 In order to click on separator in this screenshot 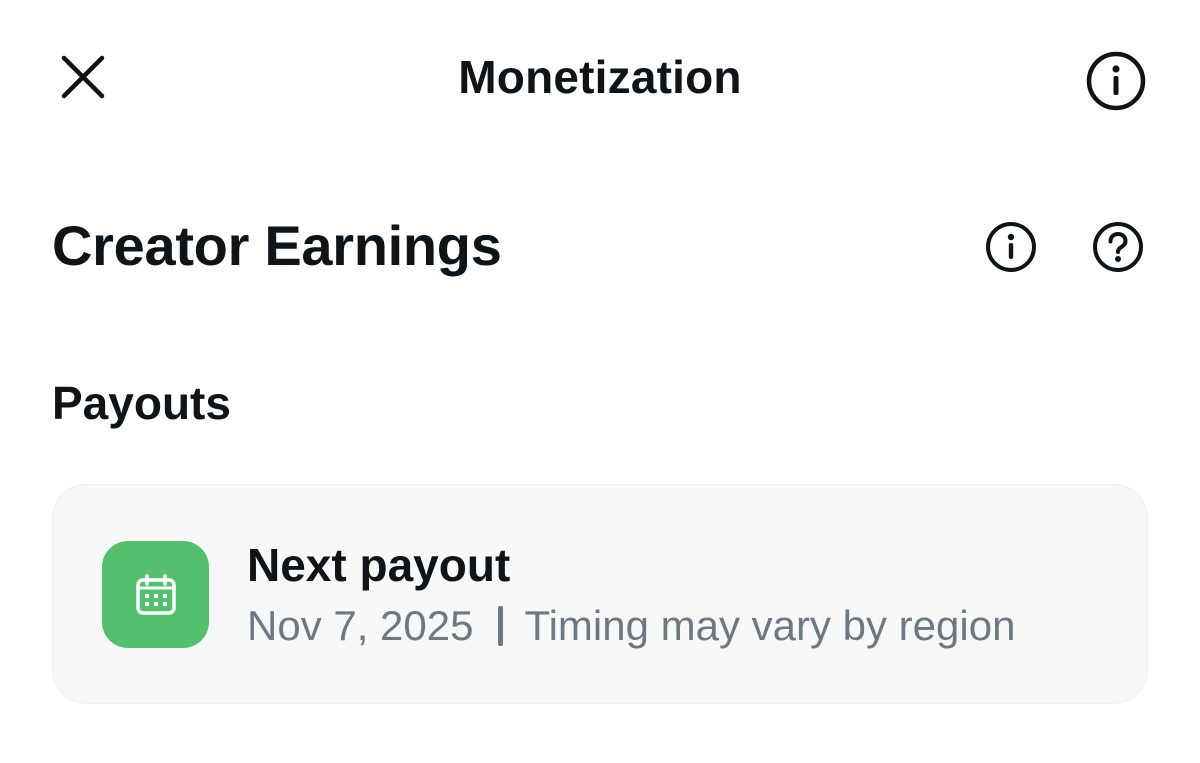, I will do `click(500, 626)`.